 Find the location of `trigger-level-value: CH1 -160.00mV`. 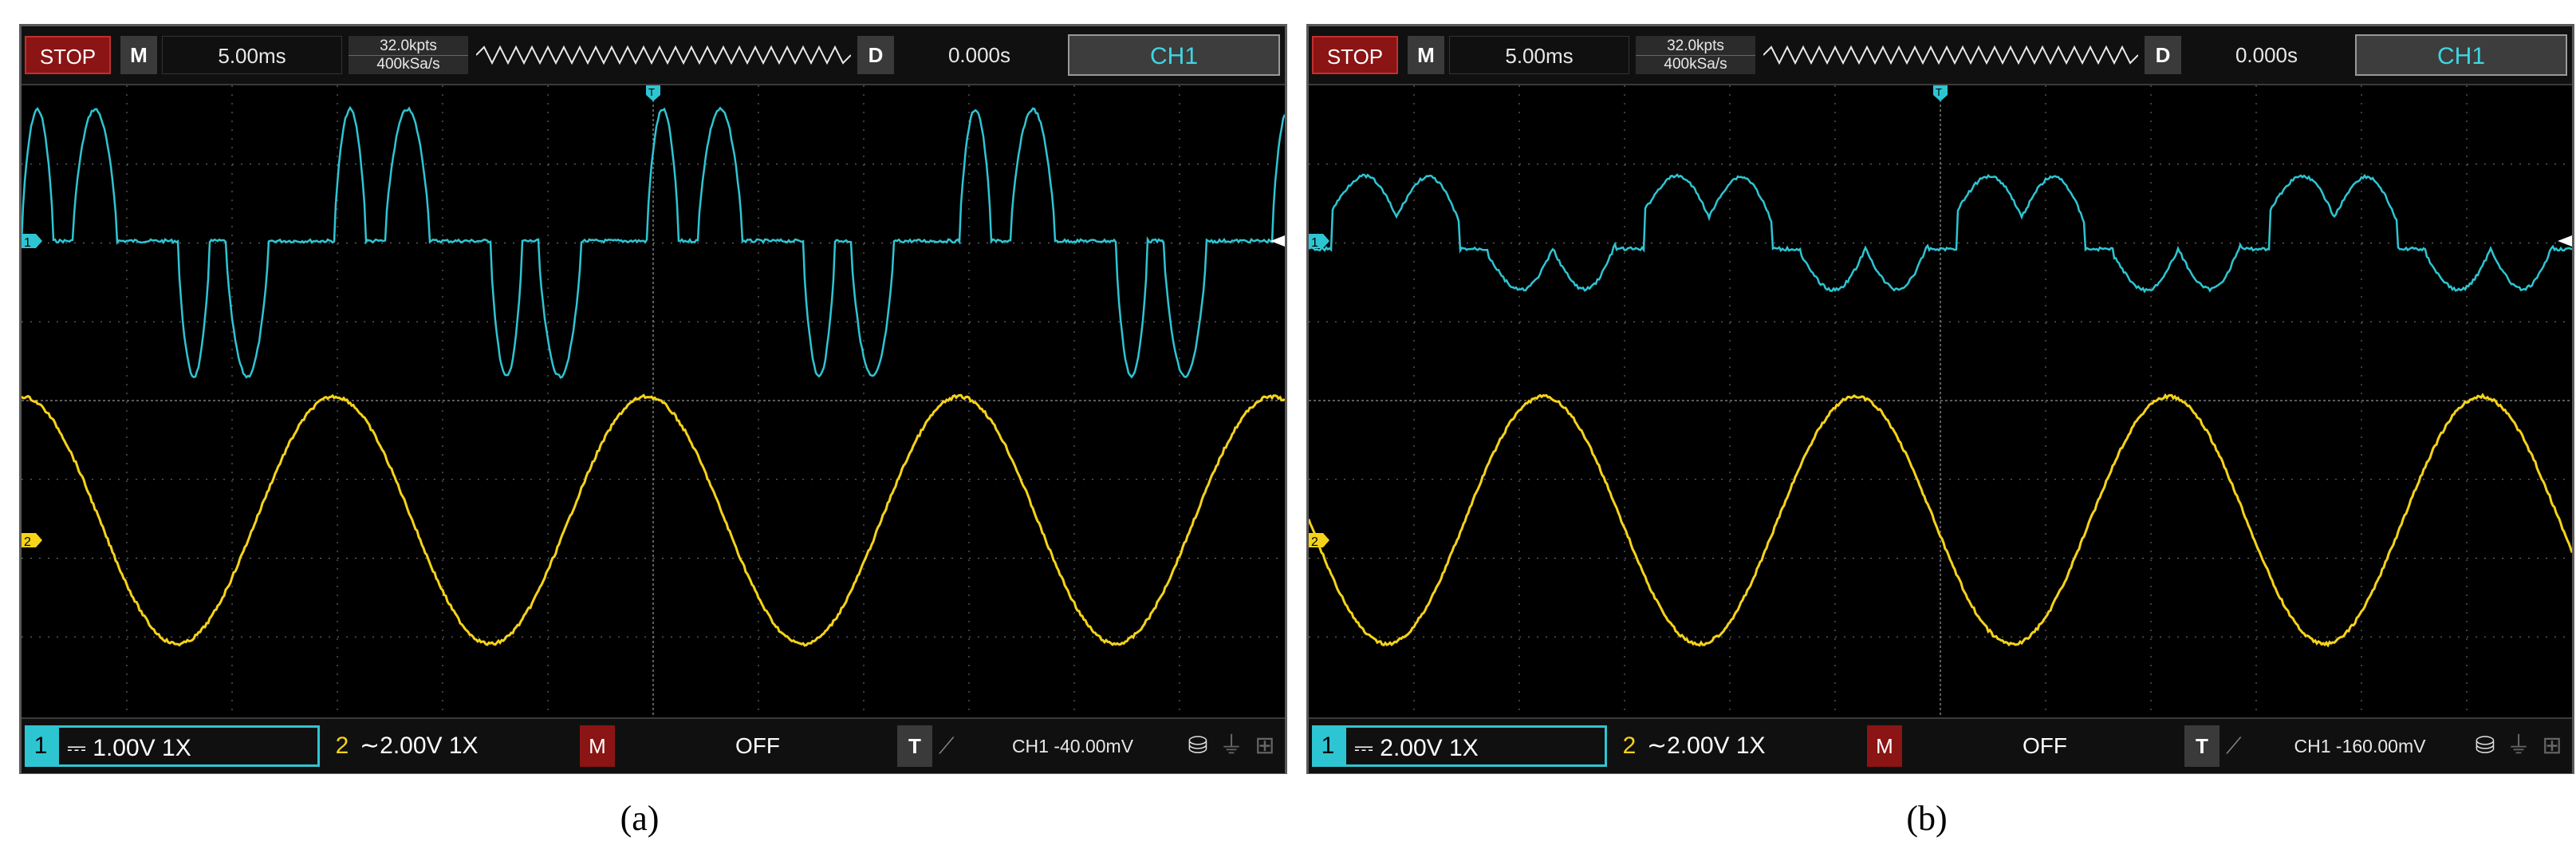

trigger-level-value: CH1 -160.00mV is located at coordinates (2360, 746).